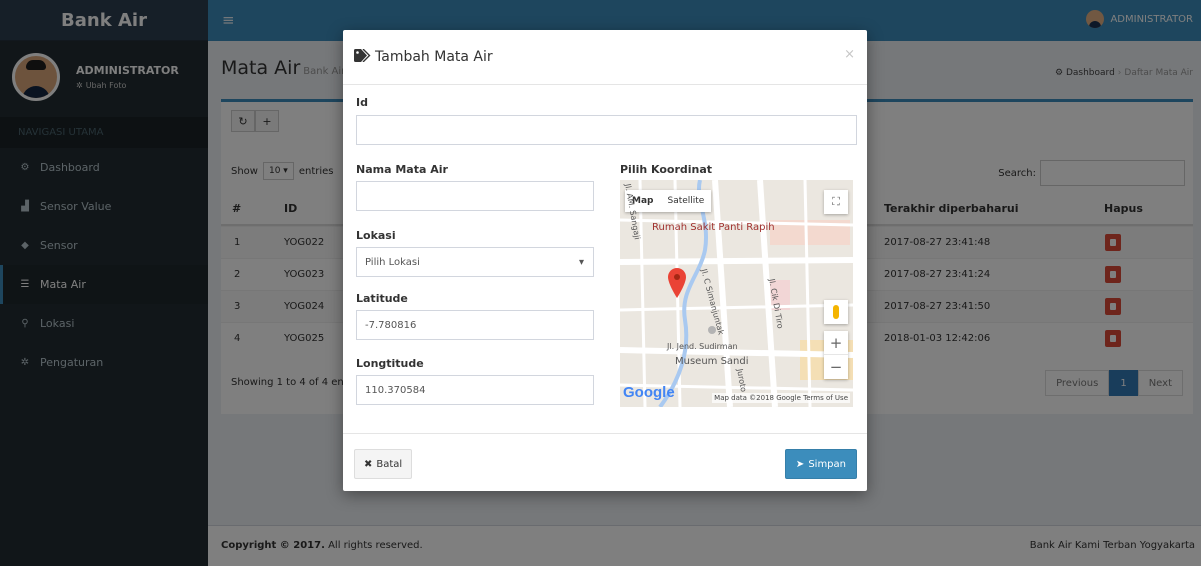  What do you see at coordinates (382, 298) in the screenshot?
I see `latitude-label: Latitude` at bounding box center [382, 298].